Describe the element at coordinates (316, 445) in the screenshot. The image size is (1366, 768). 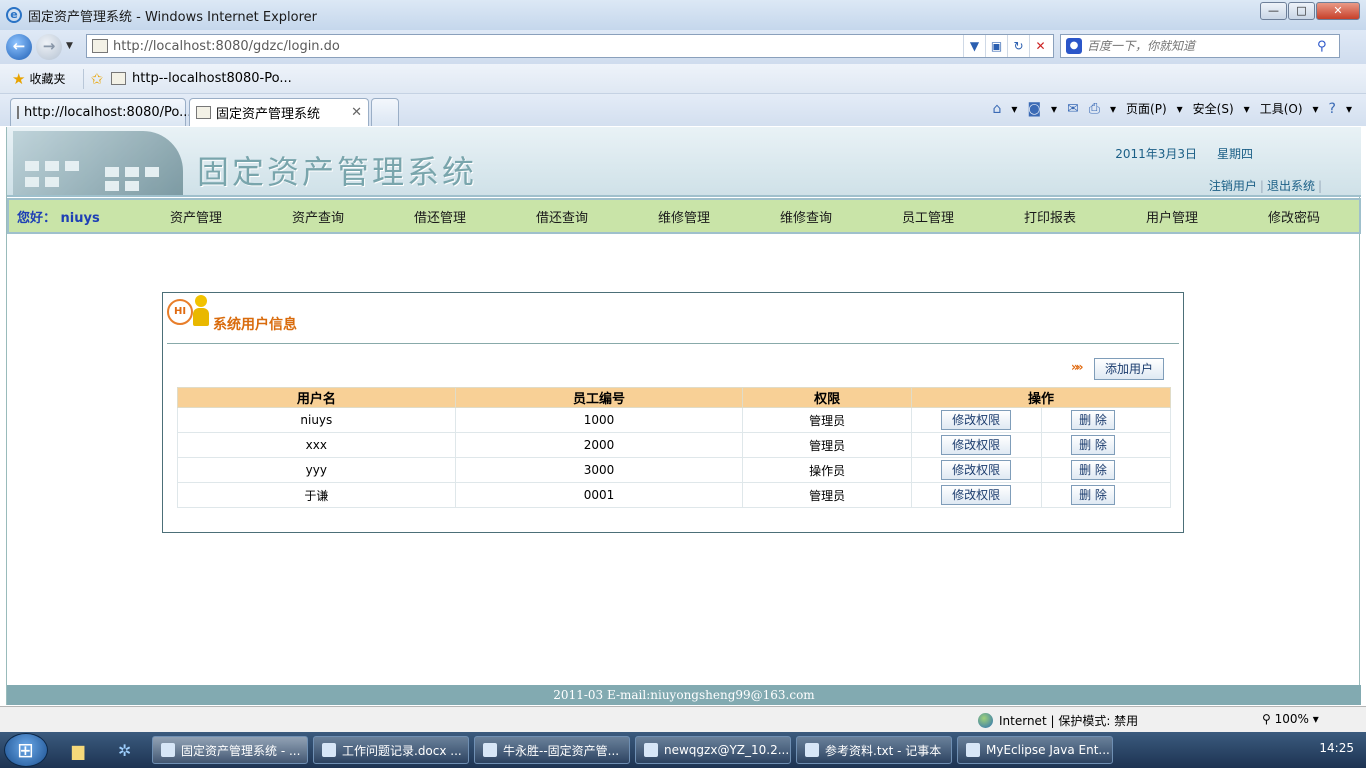
I see `cell-username: xxx` at that location.